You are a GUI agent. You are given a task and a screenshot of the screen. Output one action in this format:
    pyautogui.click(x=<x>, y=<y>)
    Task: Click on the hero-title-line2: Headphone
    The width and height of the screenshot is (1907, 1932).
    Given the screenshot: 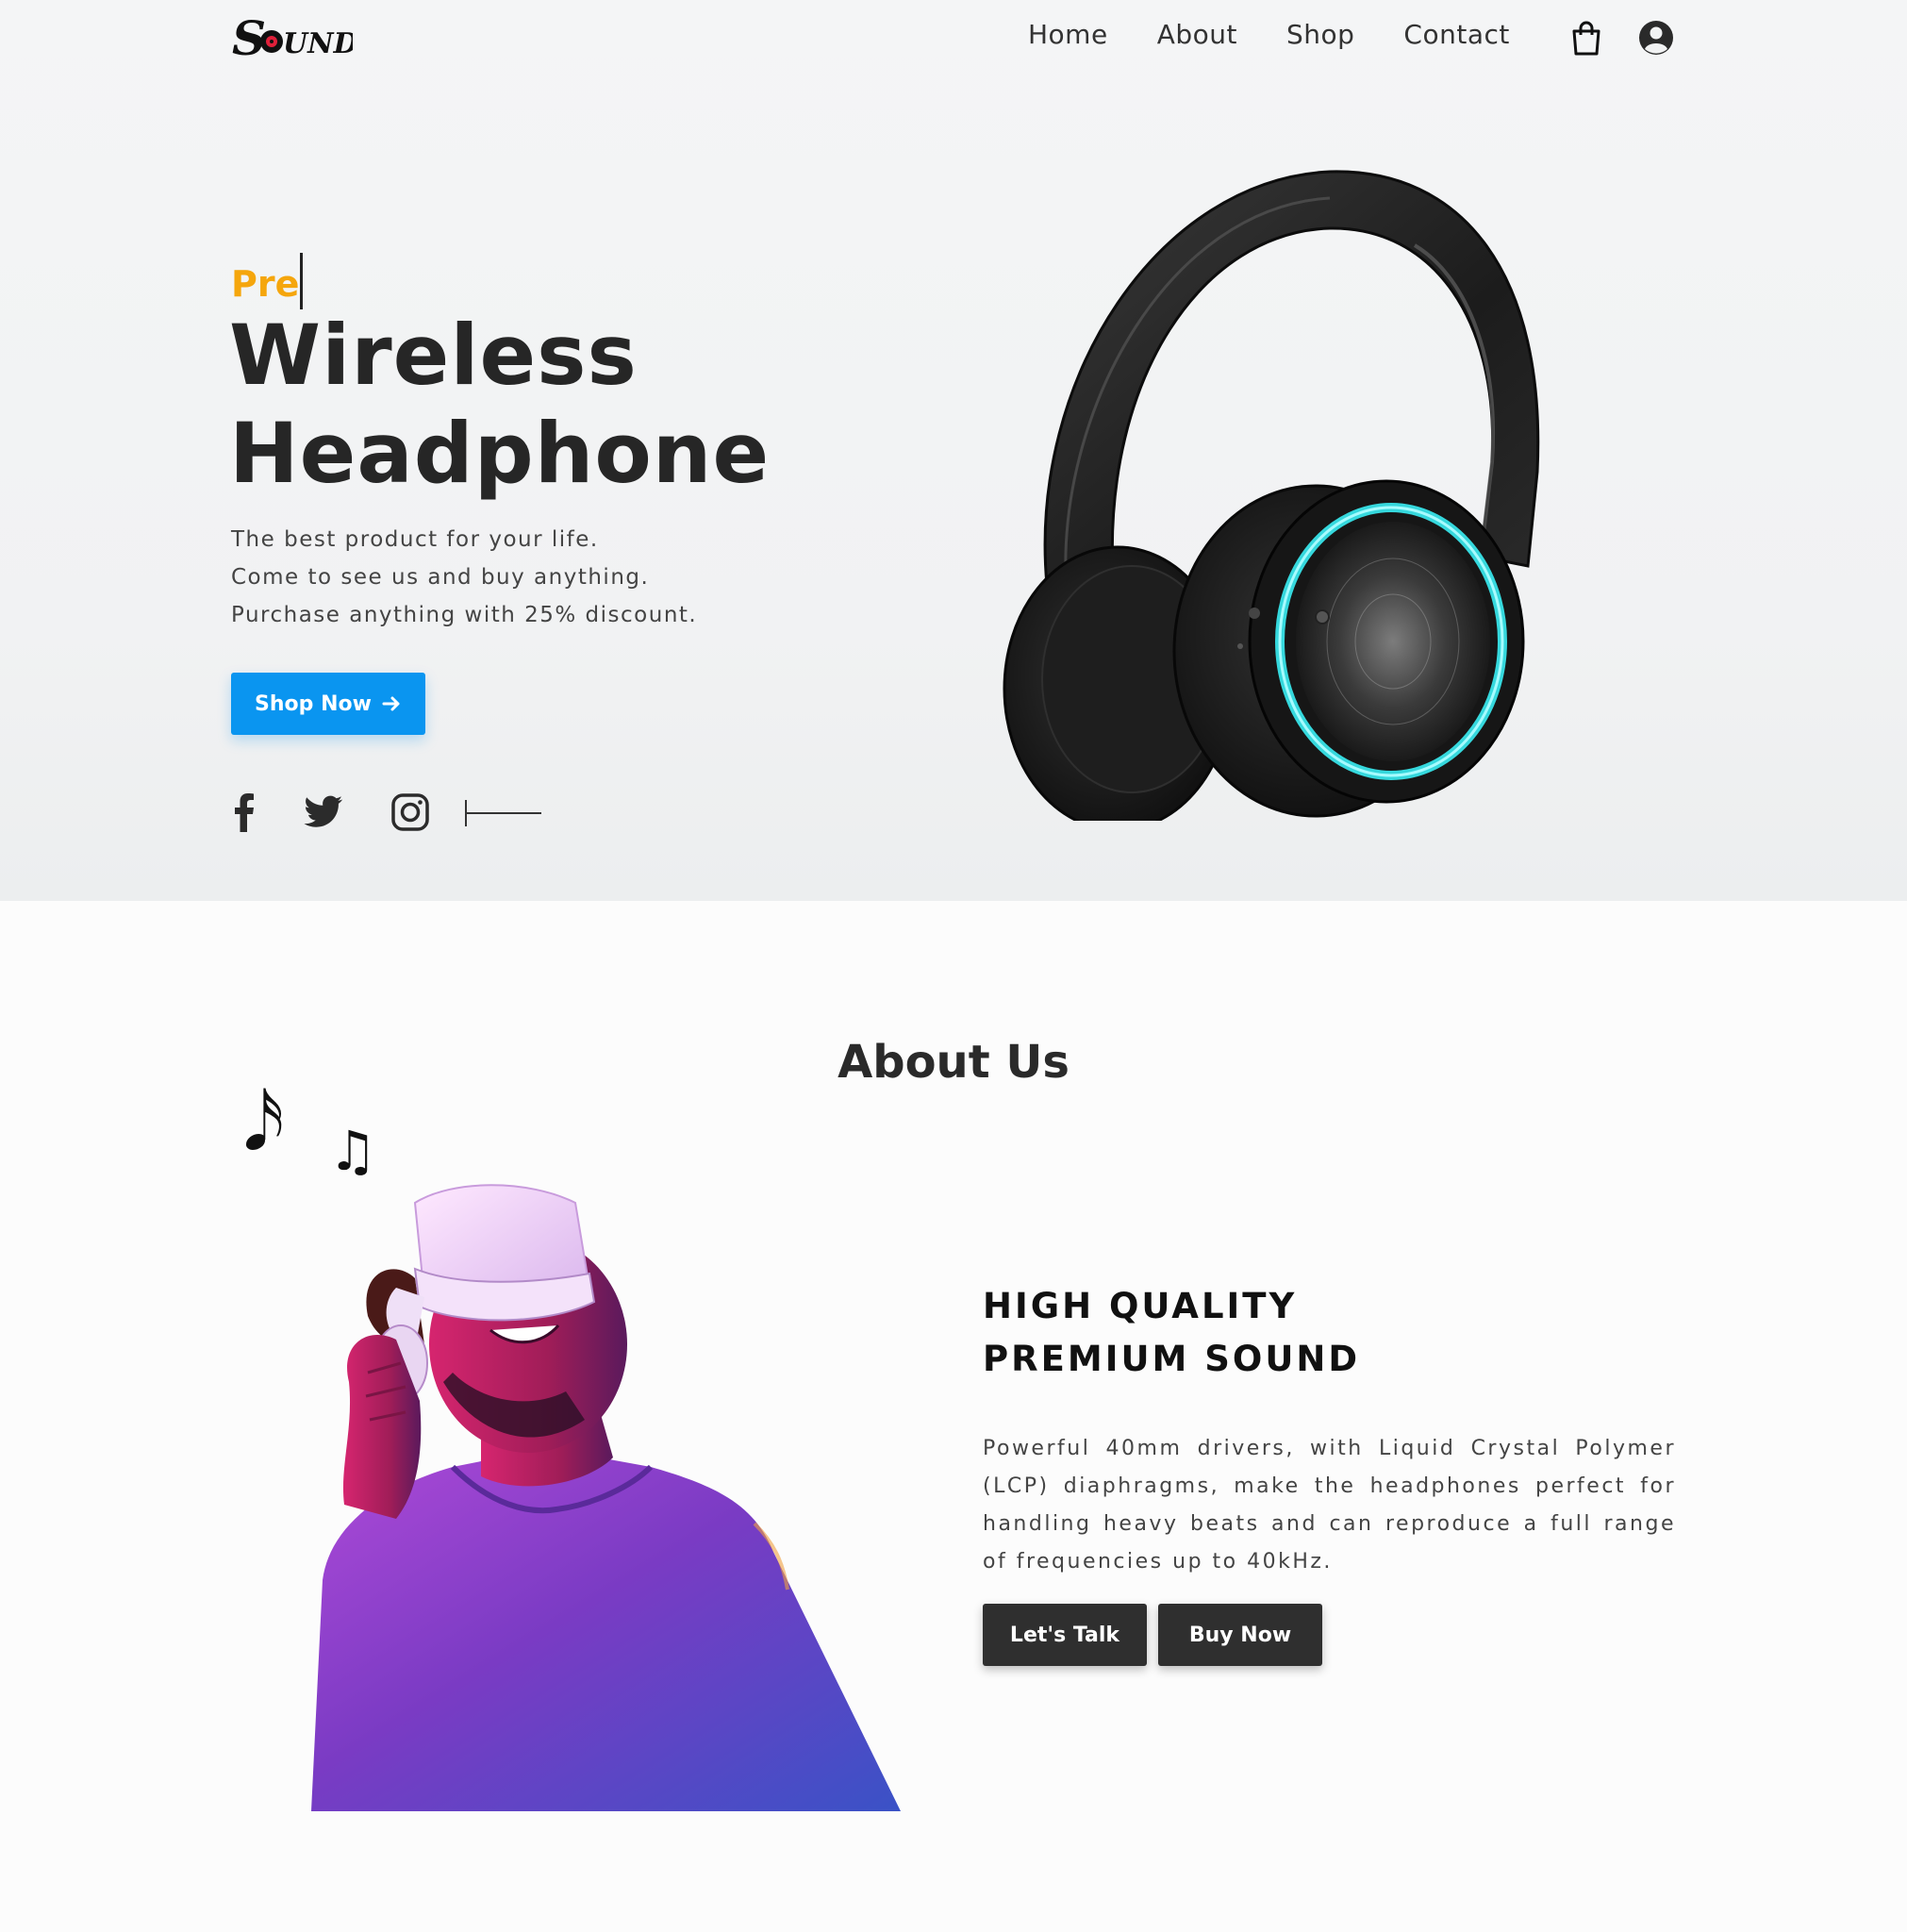 What is the action you would take?
    pyautogui.click(x=500, y=453)
    